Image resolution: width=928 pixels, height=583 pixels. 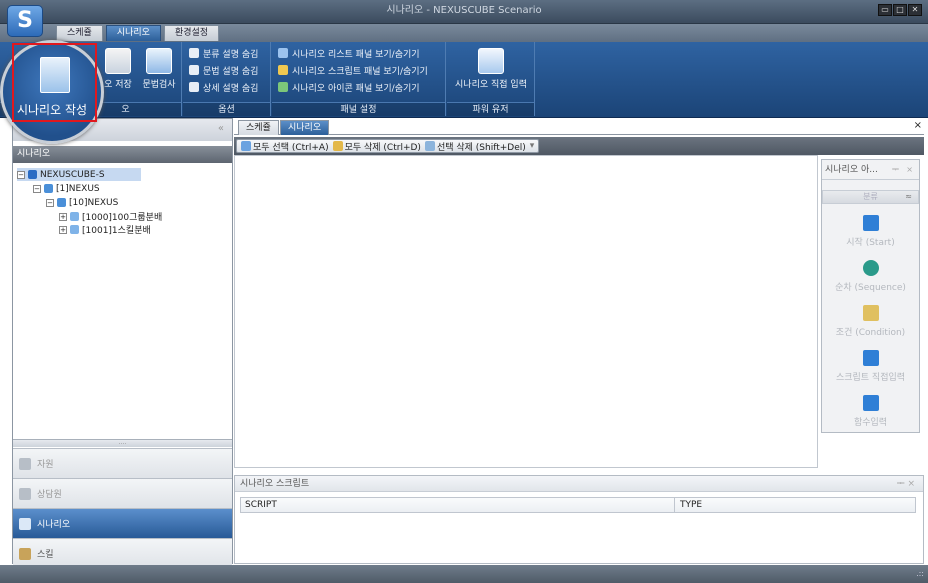 What do you see at coordinates (231, 71) in the screenshot?
I see `option-label: 문법 설명 숨김` at bounding box center [231, 71].